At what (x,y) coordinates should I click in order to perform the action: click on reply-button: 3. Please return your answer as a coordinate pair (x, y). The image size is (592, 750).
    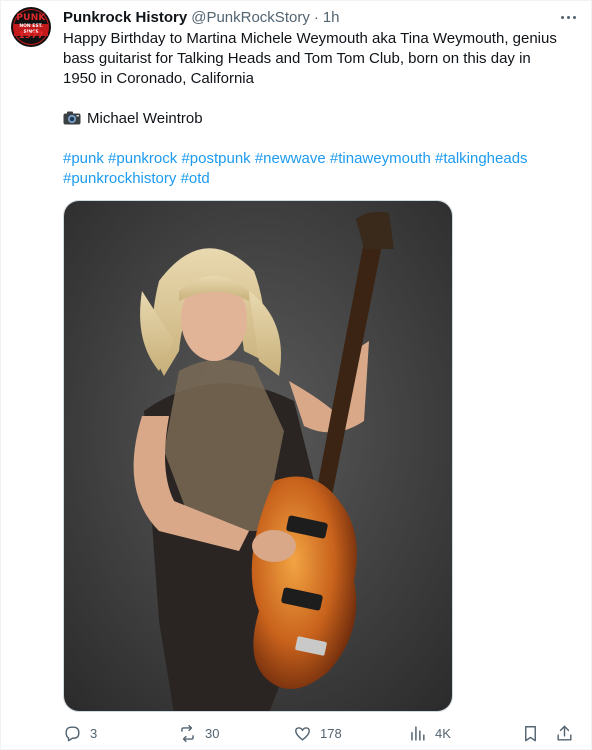
    Looking at the image, I should click on (80, 733).